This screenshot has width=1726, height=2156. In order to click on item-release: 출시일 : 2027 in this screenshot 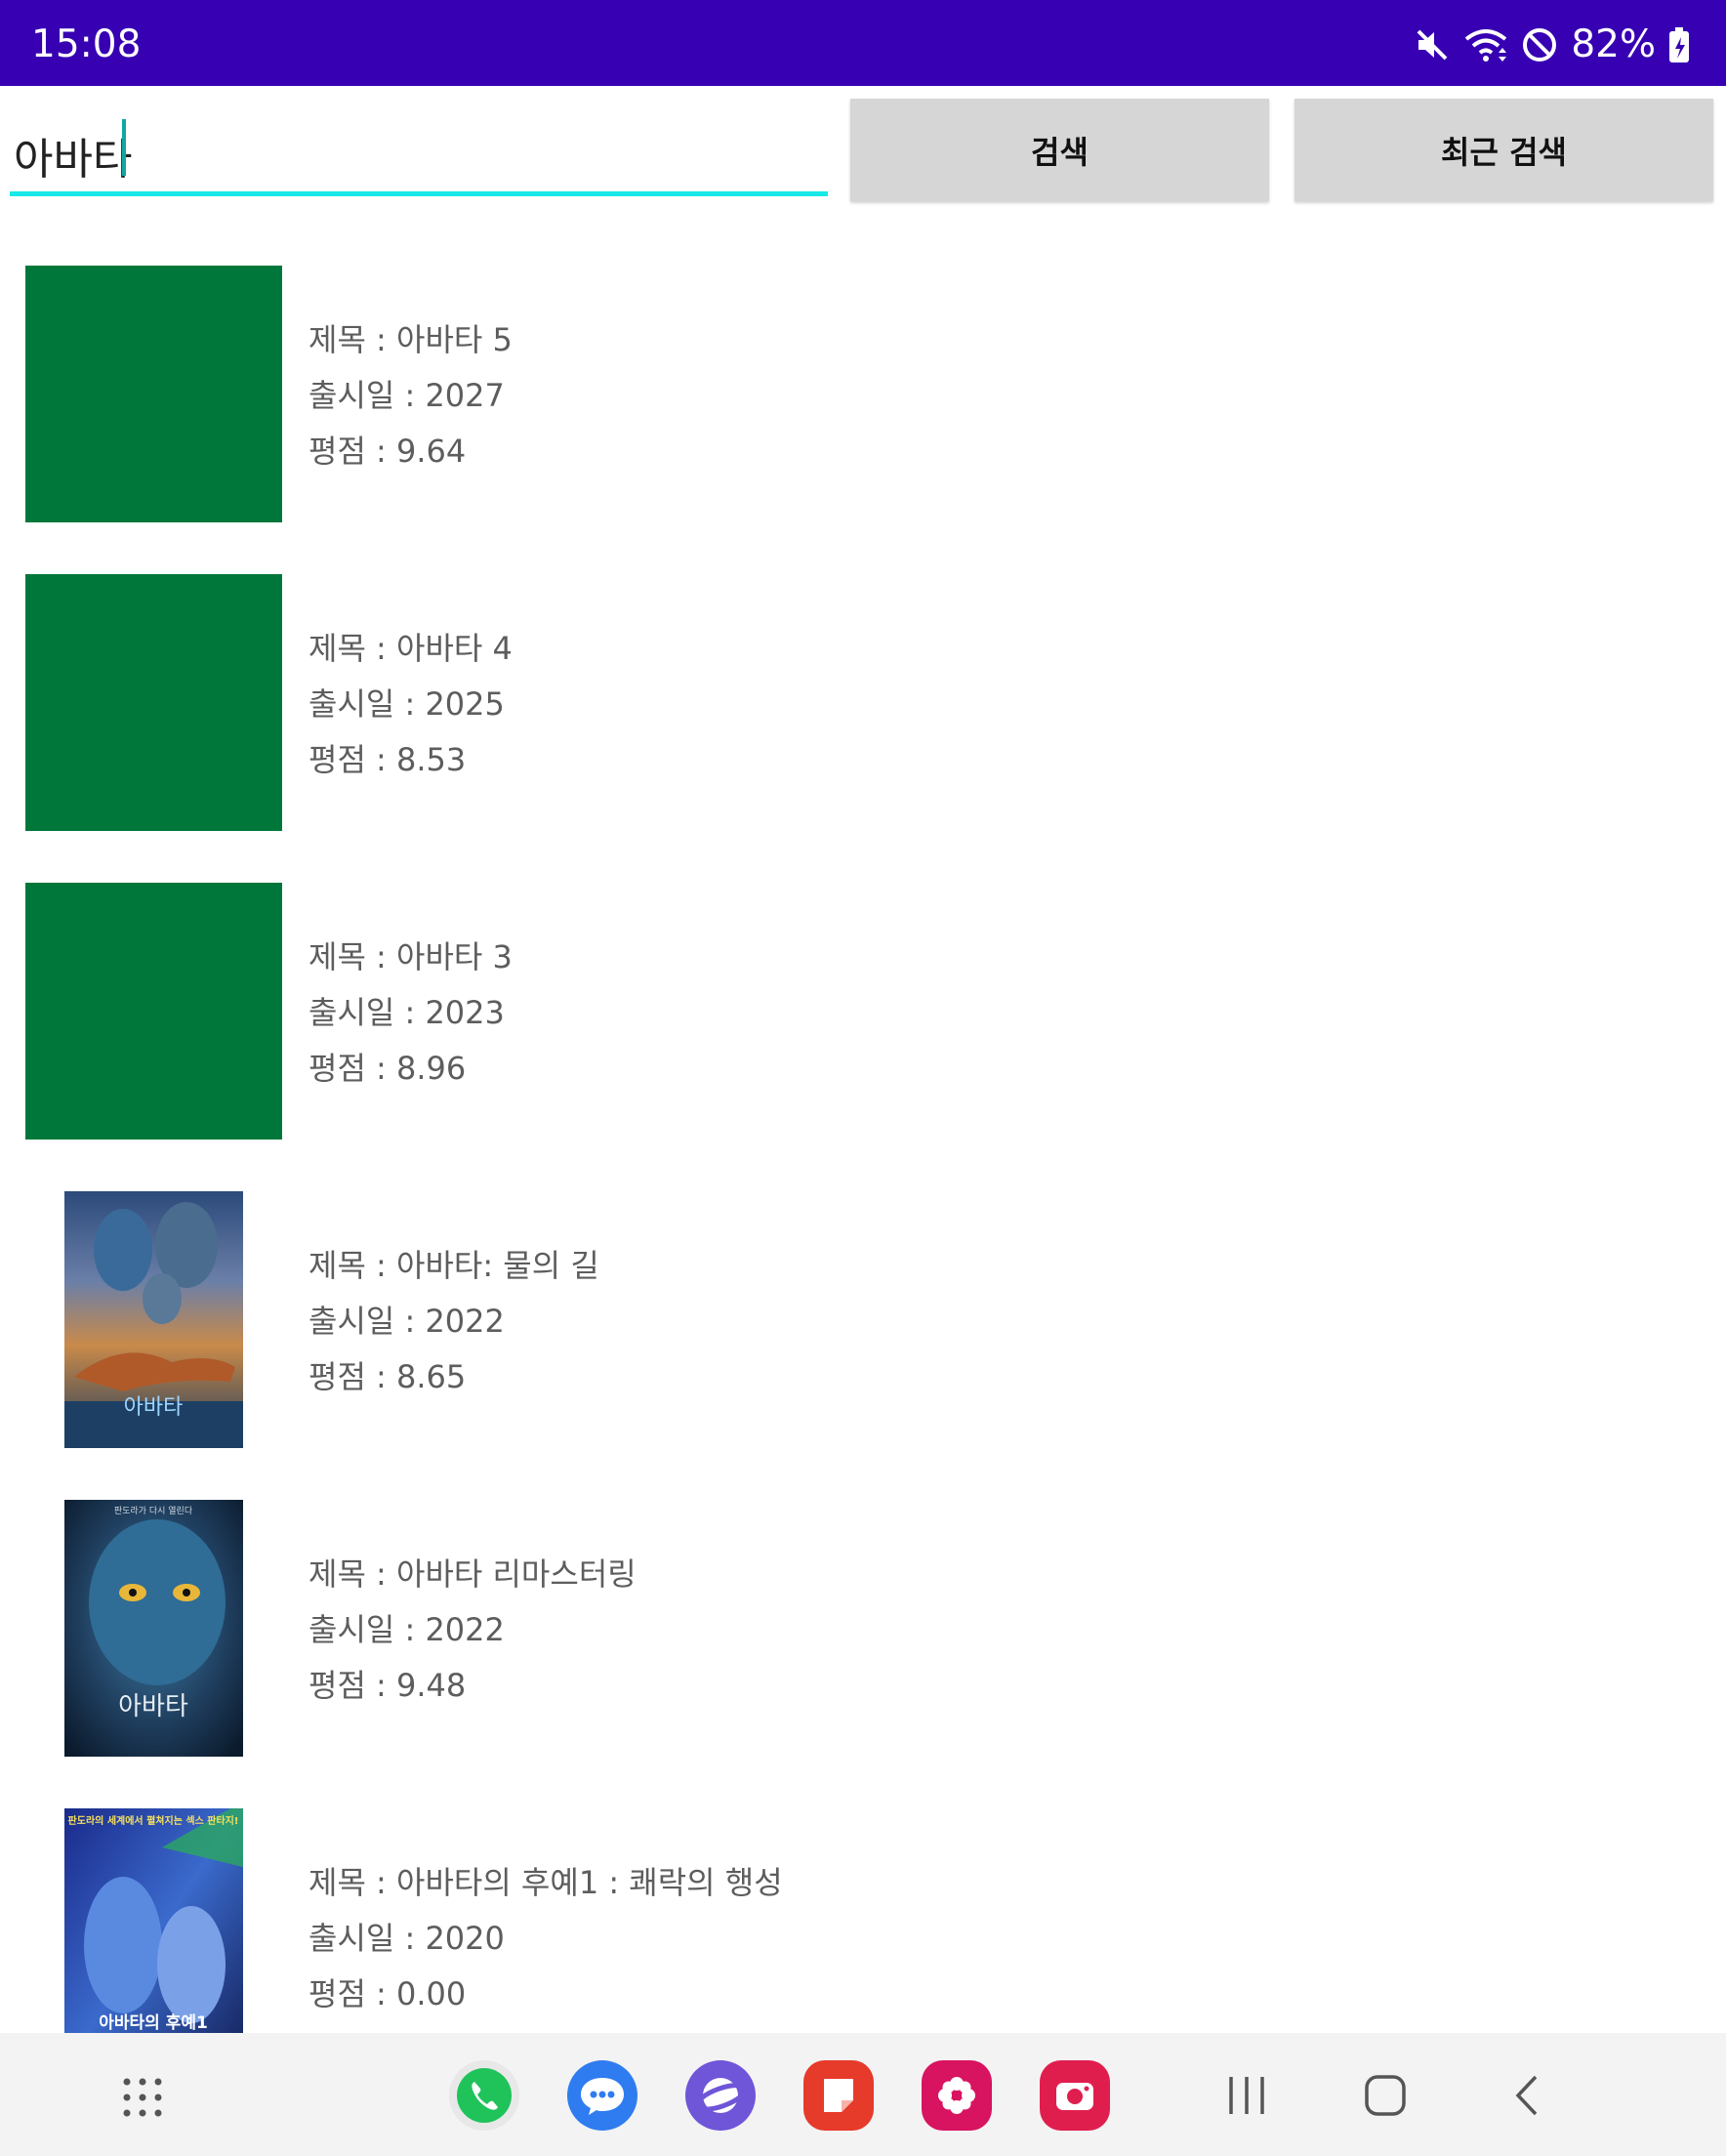, I will do `click(407, 396)`.